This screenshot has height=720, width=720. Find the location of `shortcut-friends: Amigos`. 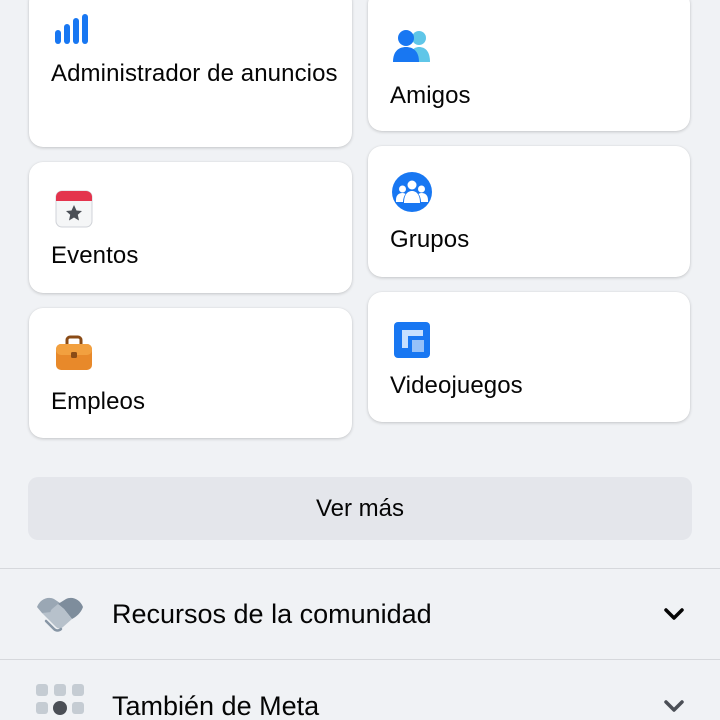

shortcut-friends: Amigos is located at coordinates (529, 65).